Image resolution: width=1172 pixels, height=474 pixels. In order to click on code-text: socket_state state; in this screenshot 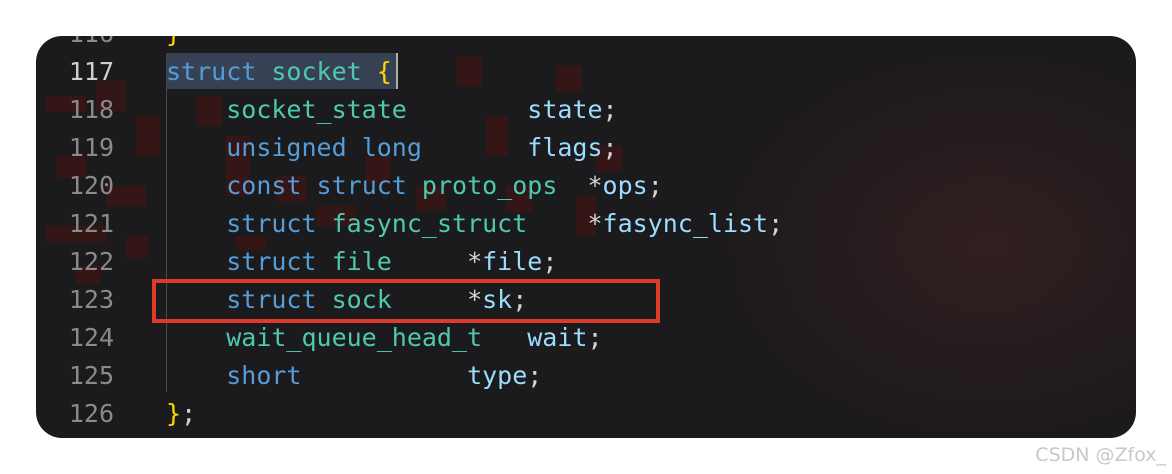, I will do `click(392, 110)`.